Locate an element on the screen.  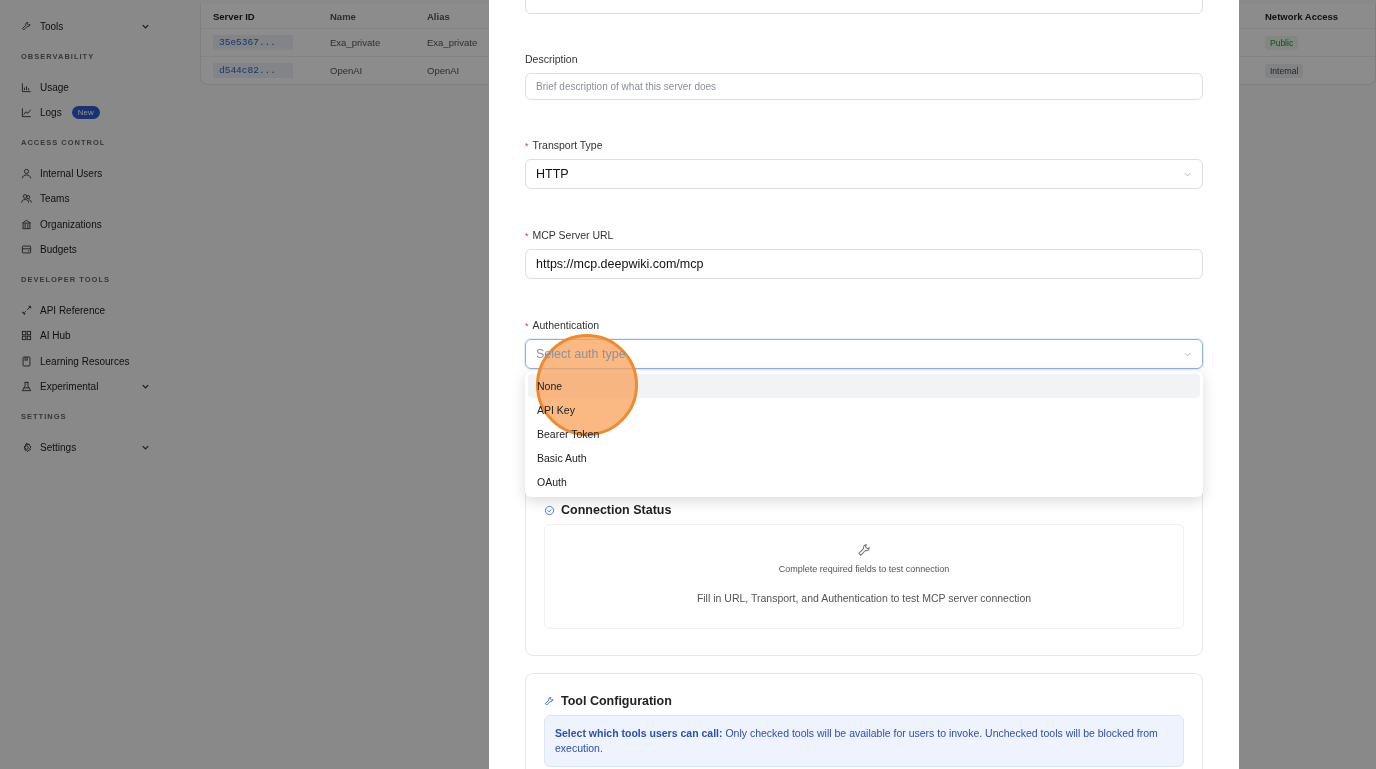
field-label: Description is located at coordinates (552, 59).